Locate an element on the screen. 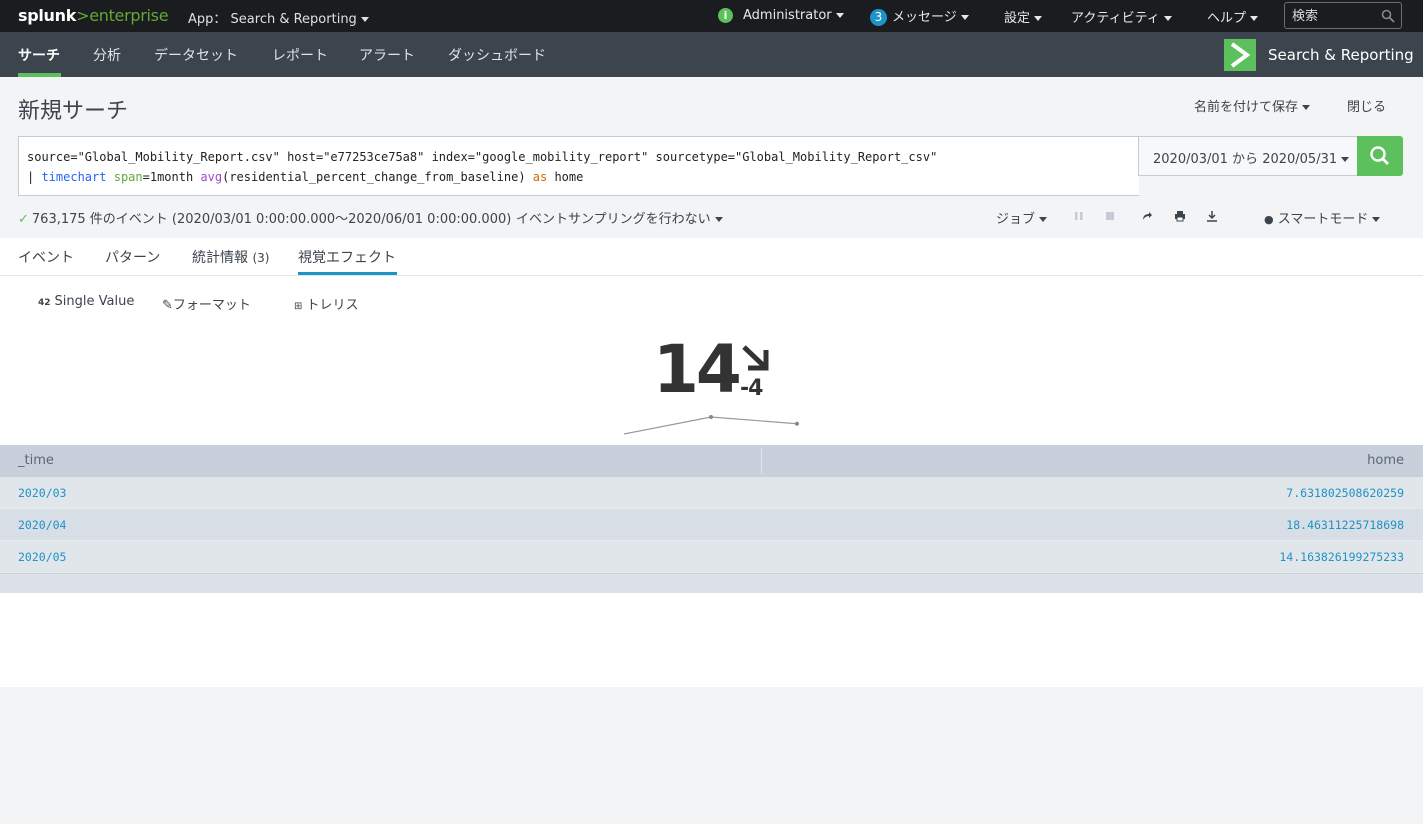  tab-reports: レポート is located at coordinates (300, 55).